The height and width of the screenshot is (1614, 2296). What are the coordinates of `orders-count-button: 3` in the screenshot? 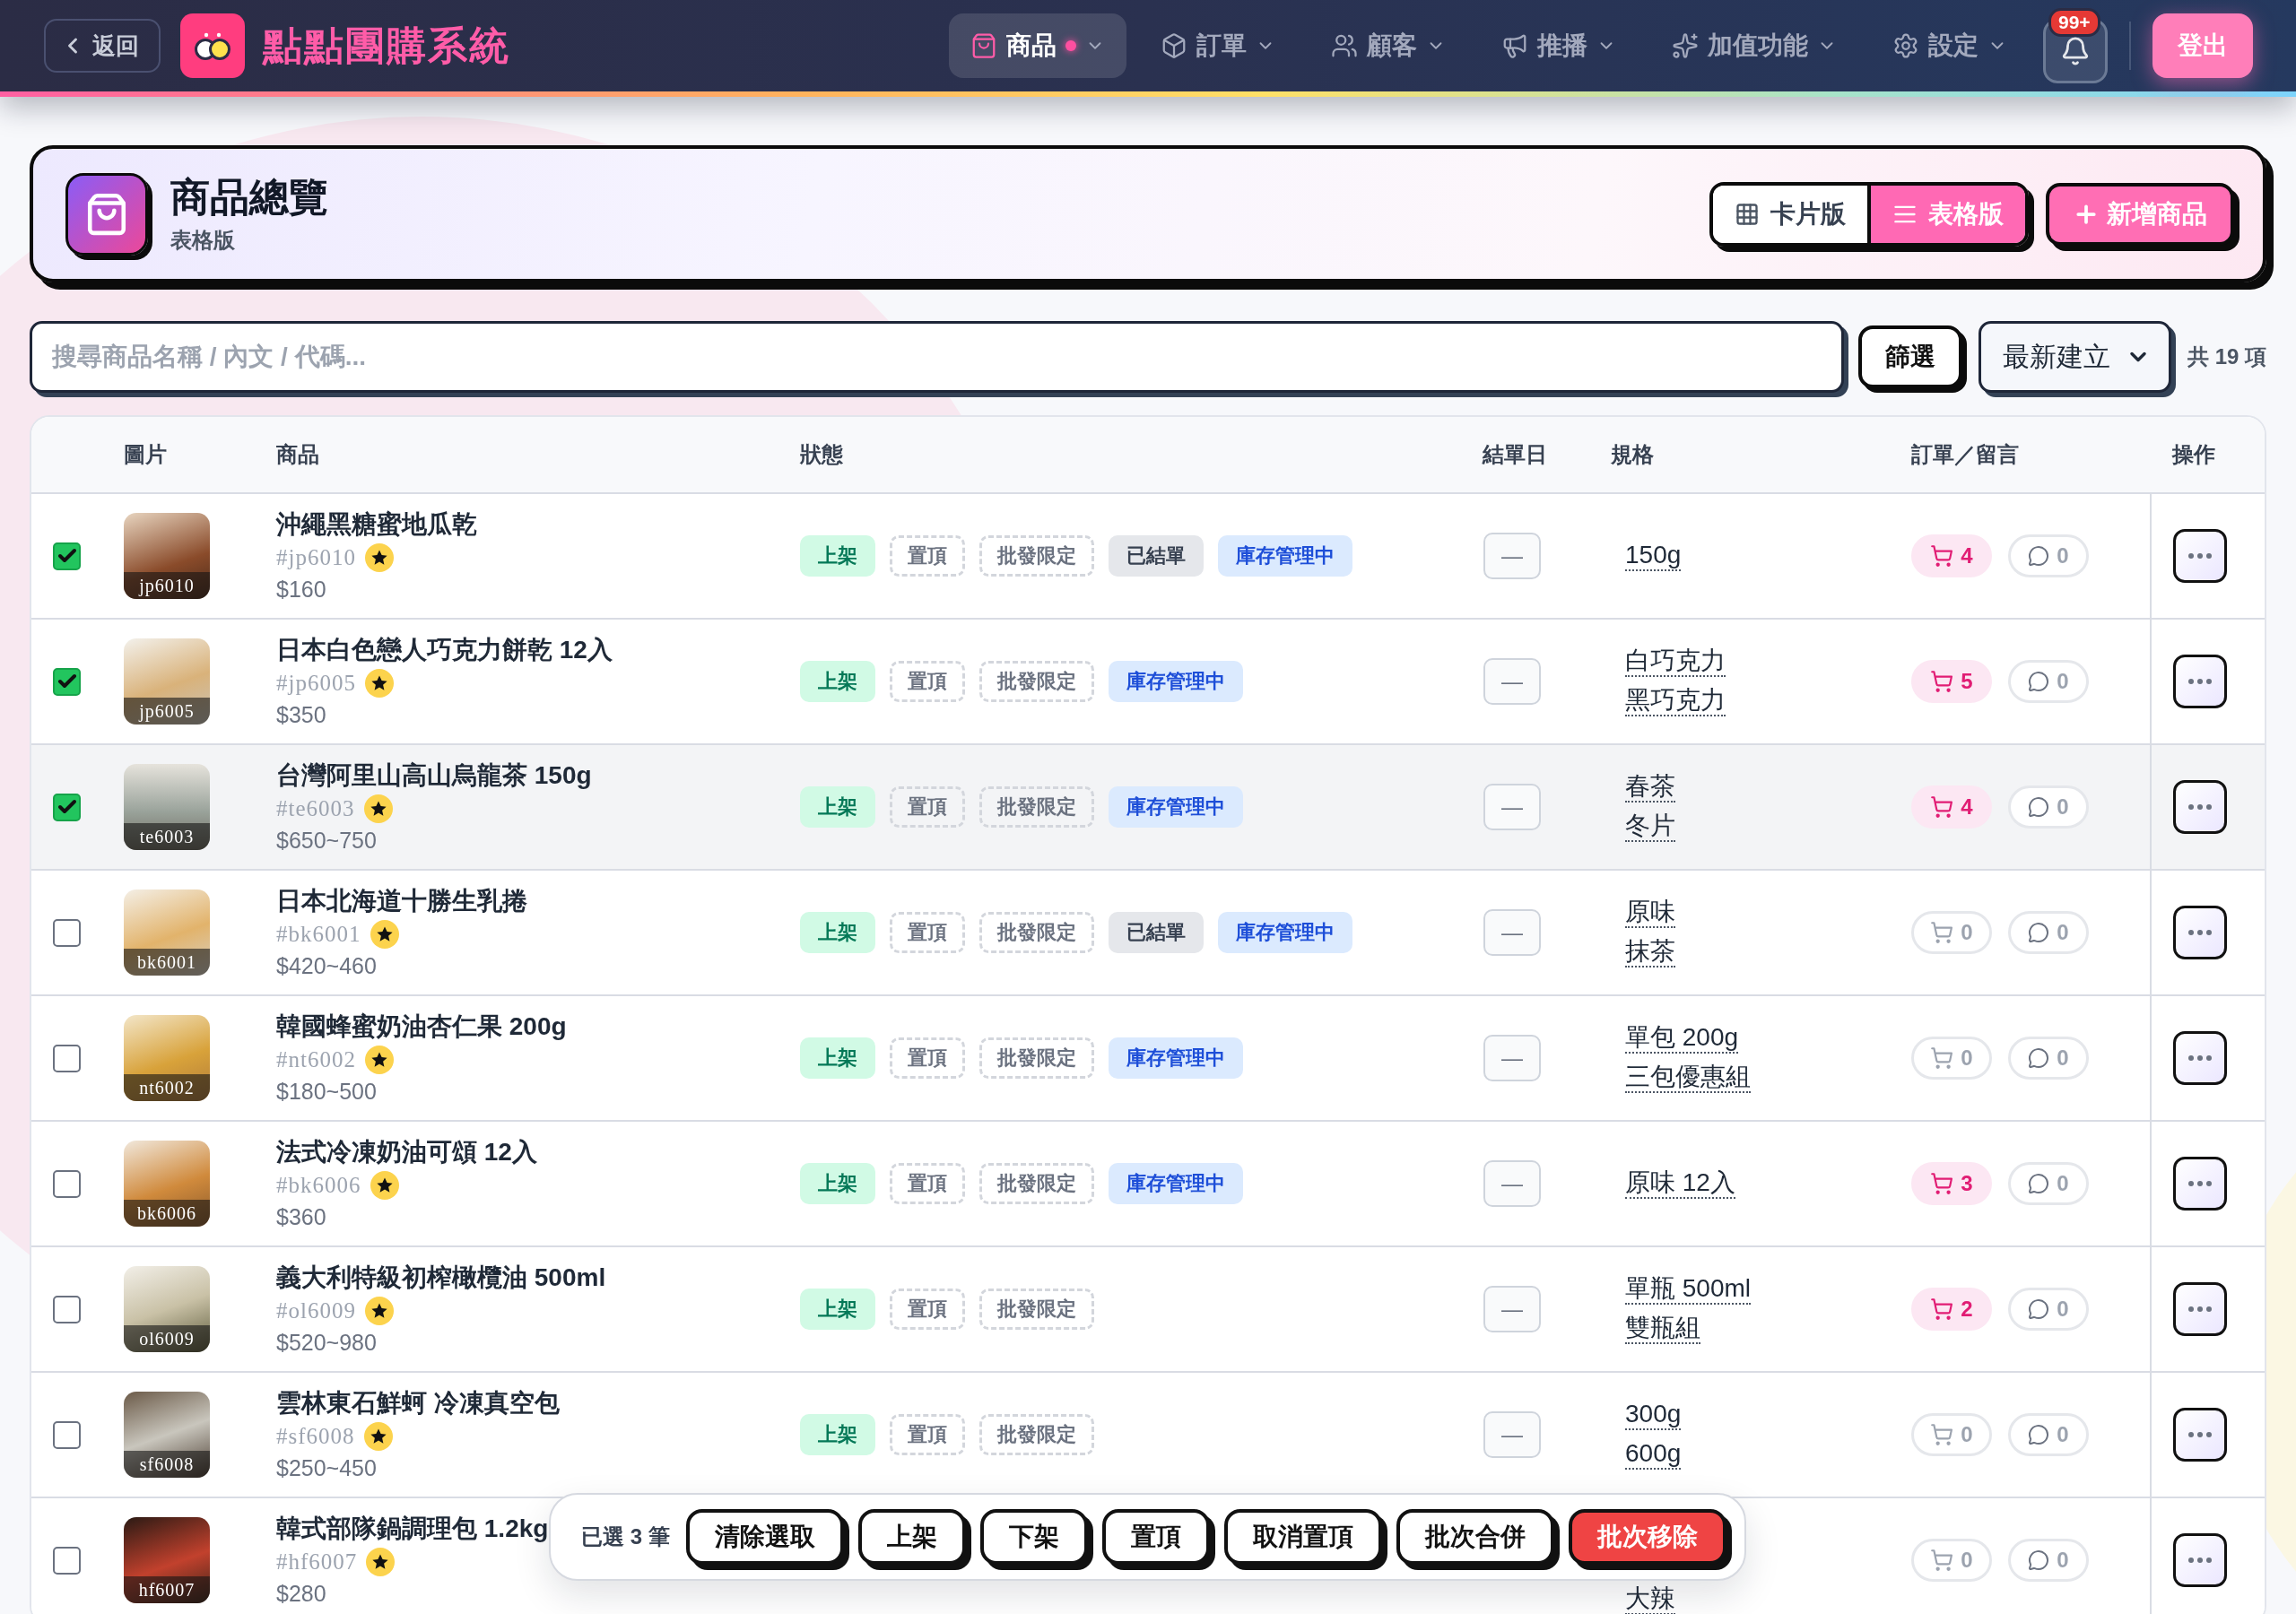 It's located at (1951, 1183).